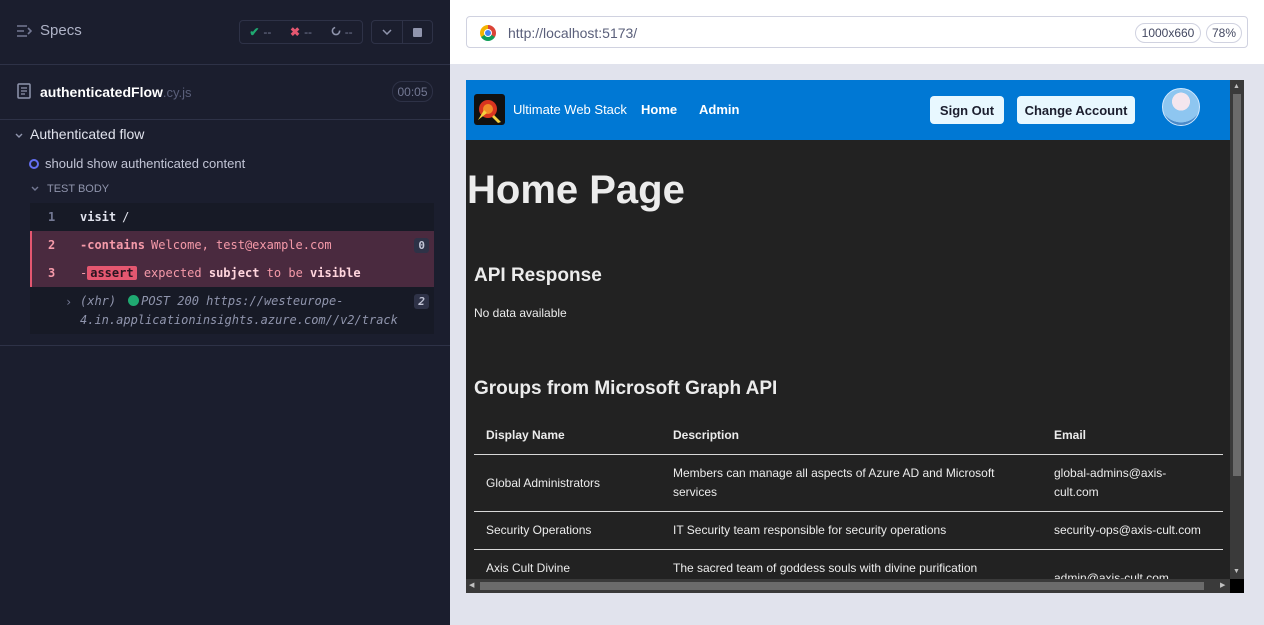 This screenshot has height=625, width=1264. What do you see at coordinates (34, 163) in the screenshot?
I see `running-icon` at bounding box center [34, 163].